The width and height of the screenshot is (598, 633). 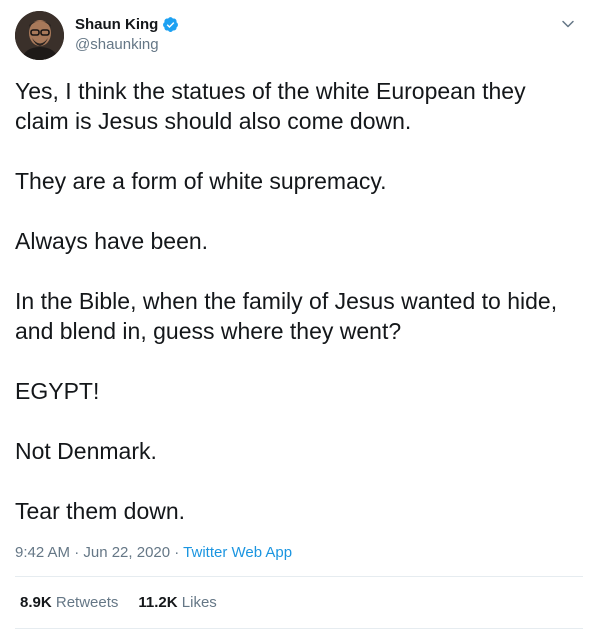 I want to click on tweet-paragraph: Tear them down., so click(x=100, y=511).